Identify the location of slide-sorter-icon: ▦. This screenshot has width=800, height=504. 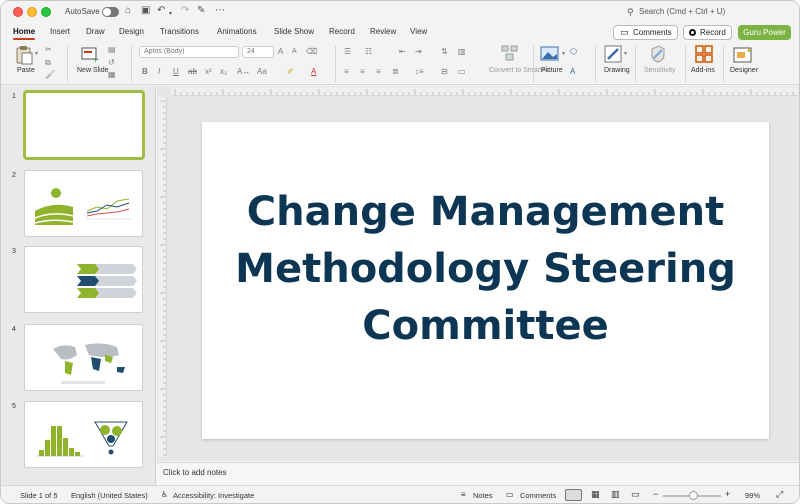
(595, 494).